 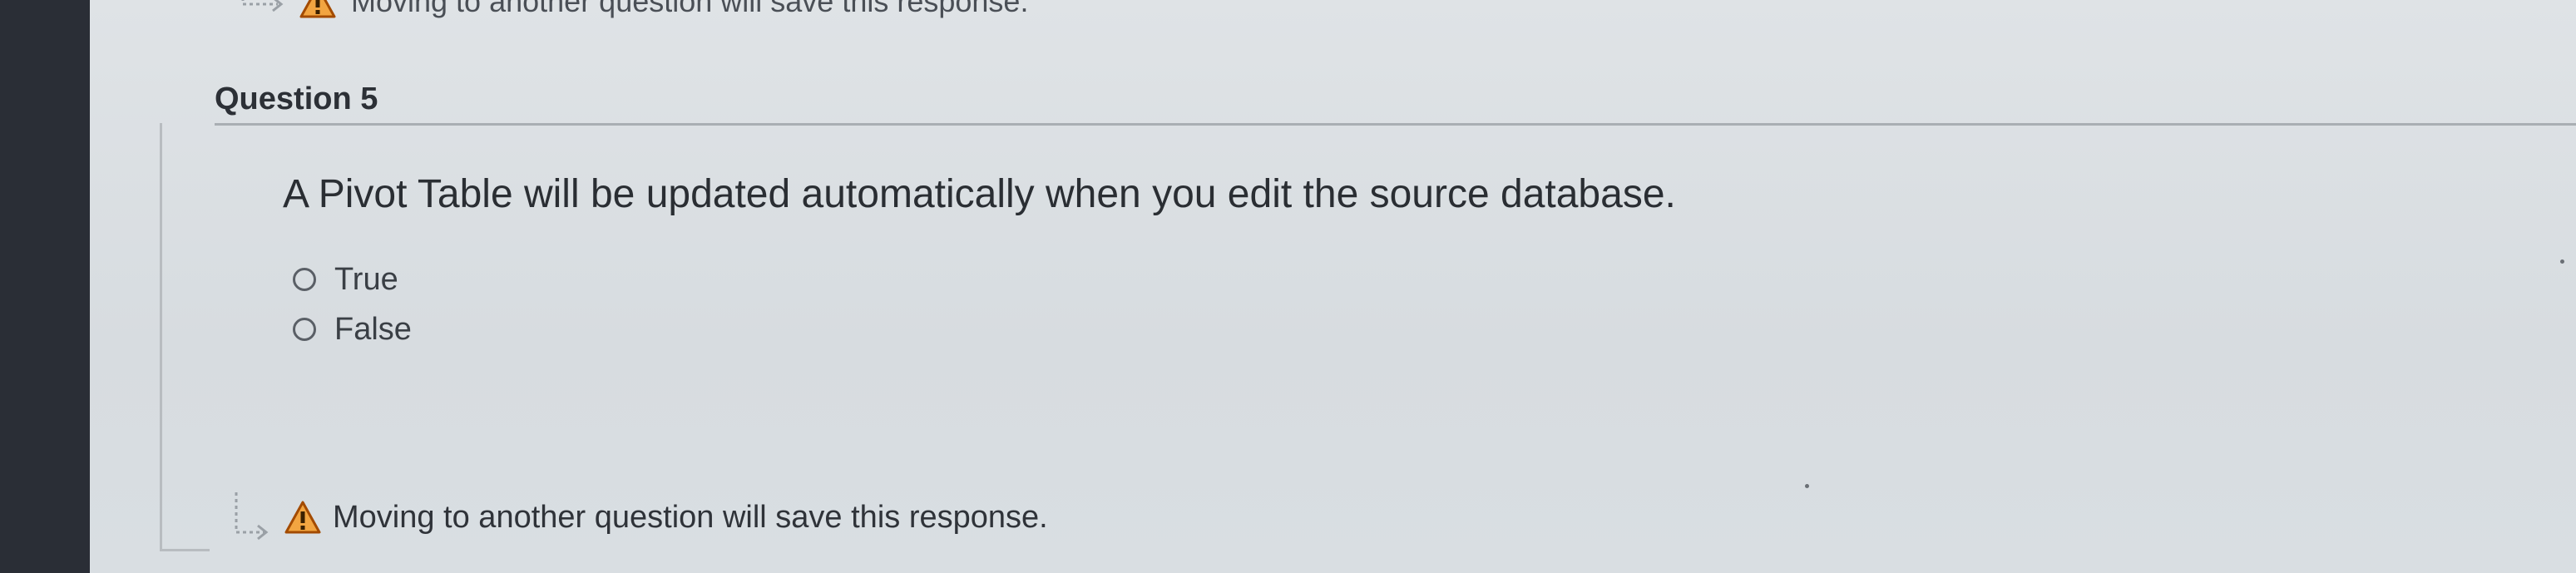 I want to click on radio-button-false, so click(x=304, y=329).